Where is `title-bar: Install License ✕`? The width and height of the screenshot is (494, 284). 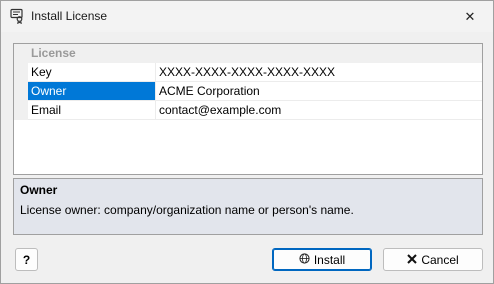
title-bar: Install License ✕ is located at coordinates (247, 16).